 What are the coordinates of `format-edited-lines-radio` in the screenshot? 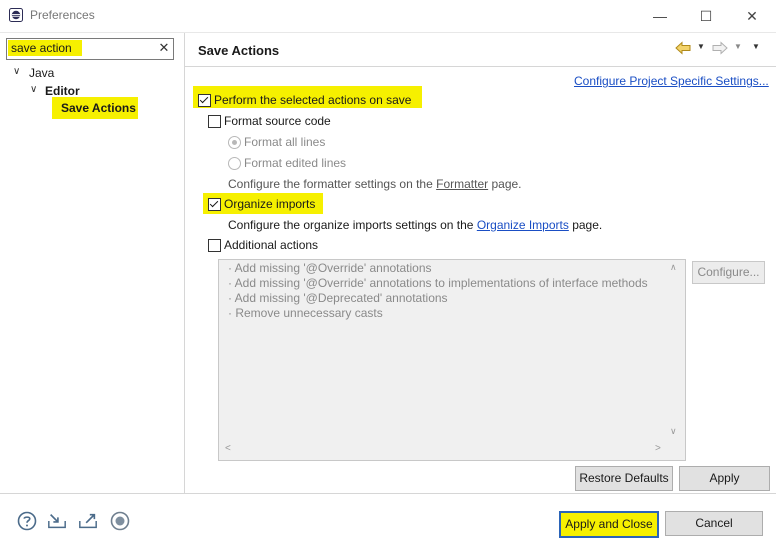 It's located at (234, 163).